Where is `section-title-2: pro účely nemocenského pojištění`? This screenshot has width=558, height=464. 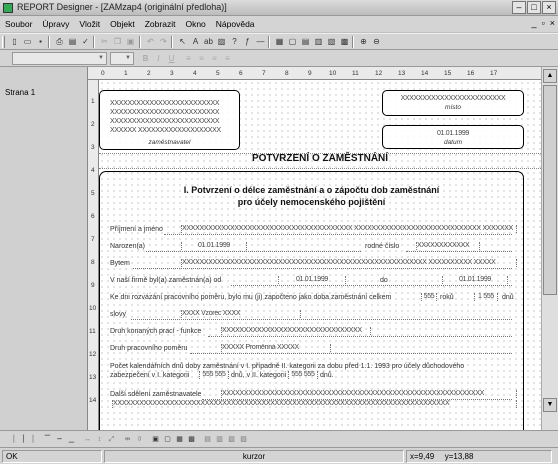 section-title-2: pro účely nemocenského pojištění is located at coordinates (311, 202).